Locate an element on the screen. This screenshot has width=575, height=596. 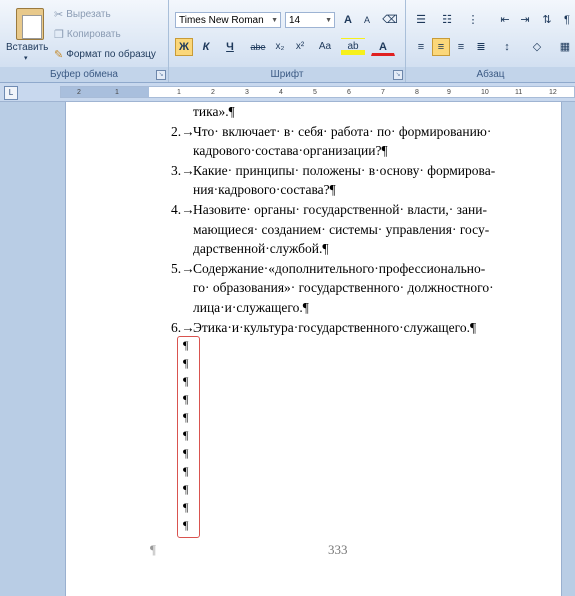
clipboard-launcher-icon: ↘ is located at coordinates (161, 75).